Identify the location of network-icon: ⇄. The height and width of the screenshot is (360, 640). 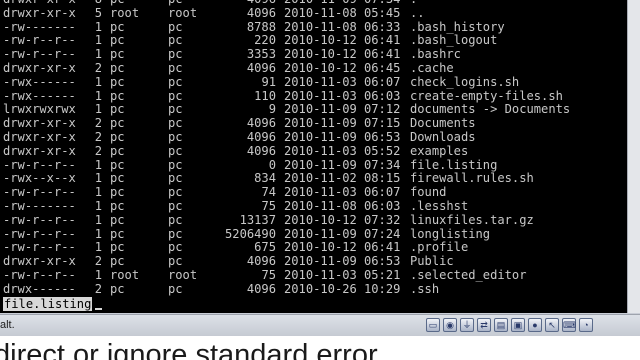
(484, 325).